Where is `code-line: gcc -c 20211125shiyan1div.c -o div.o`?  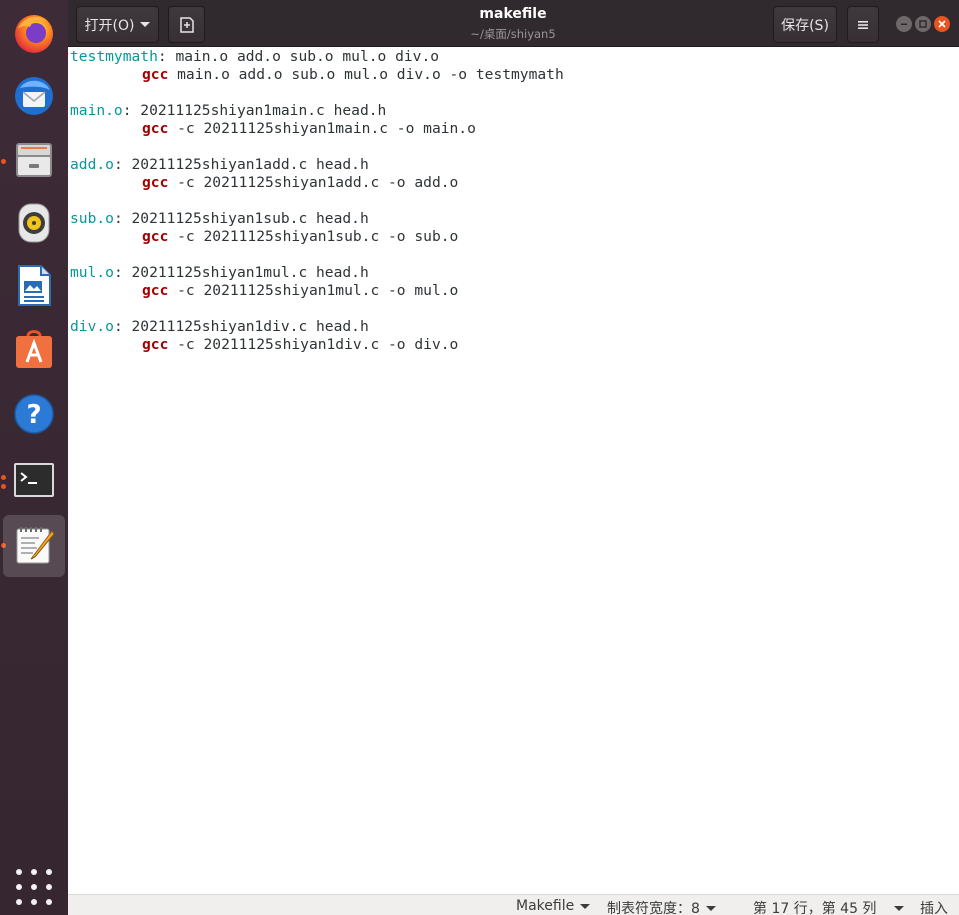
code-line: gcc -c 20211125shiyan1div.c -o div.o is located at coordinates (317, 345).